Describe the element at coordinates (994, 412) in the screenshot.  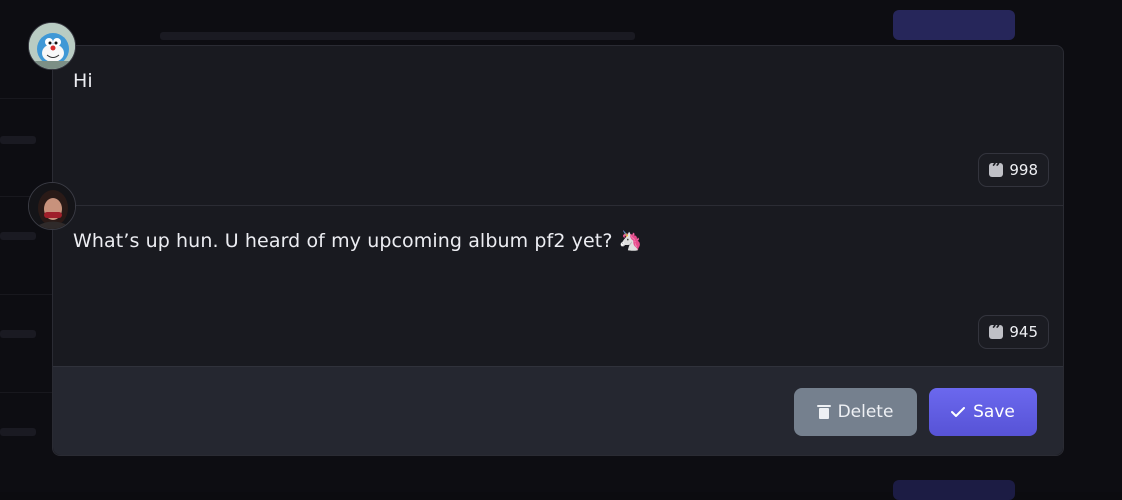
I see `save-button-label: Save` at that location.